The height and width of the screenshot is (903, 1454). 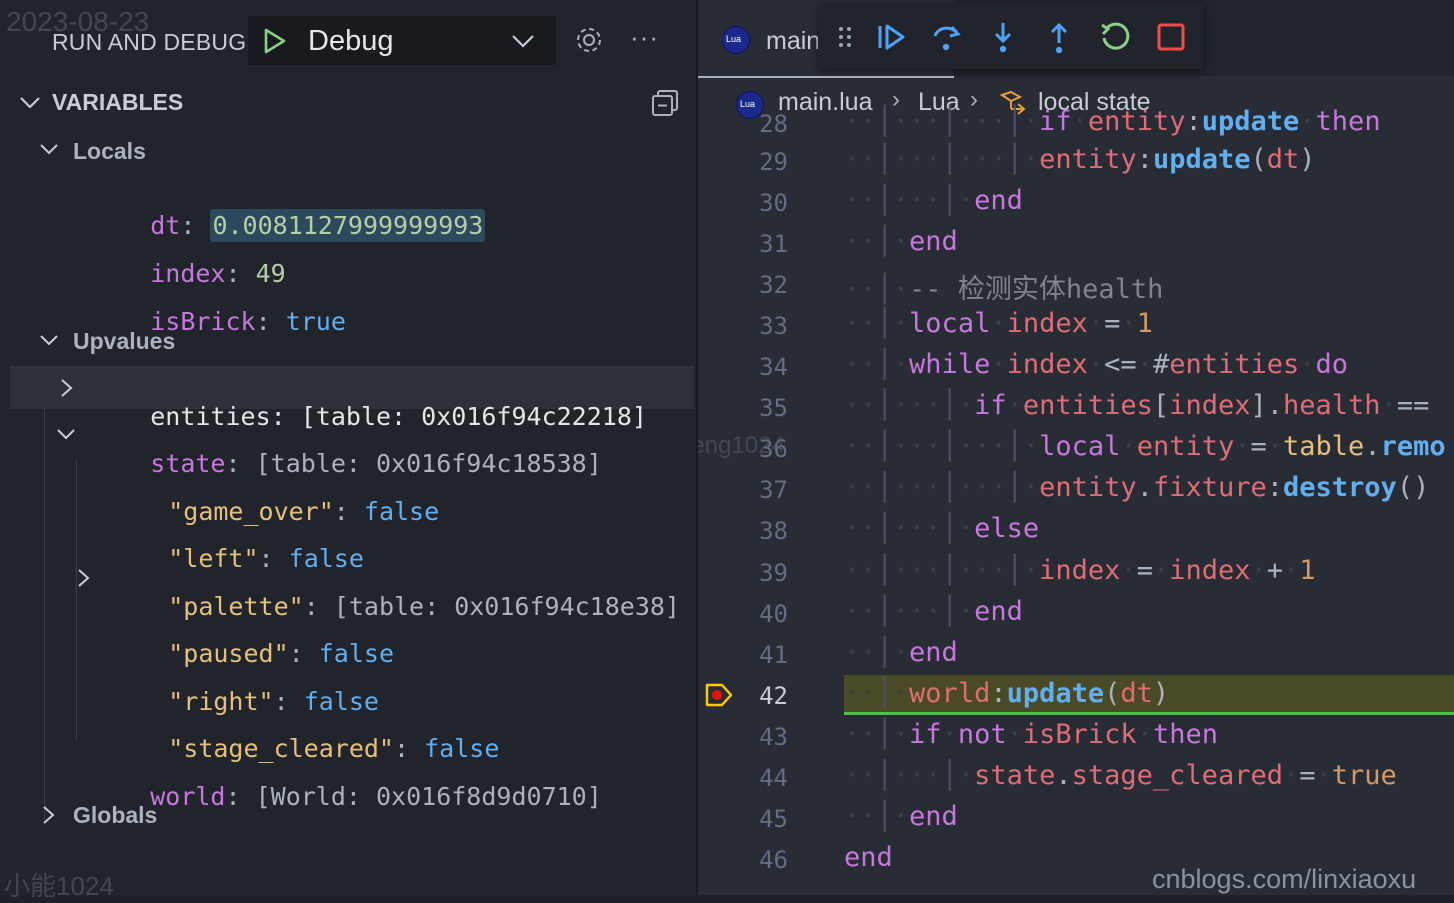 What do you see at coordinates (773, 655) in the screenshot?
I see `line-number: 41` at bounding box center [773, 655].